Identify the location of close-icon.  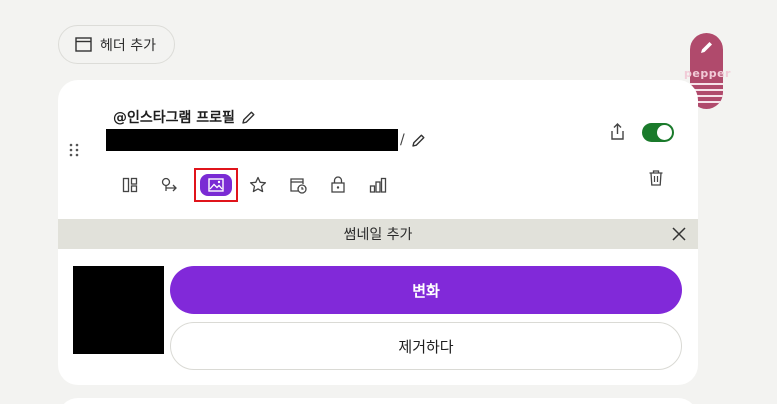
(679, 234).